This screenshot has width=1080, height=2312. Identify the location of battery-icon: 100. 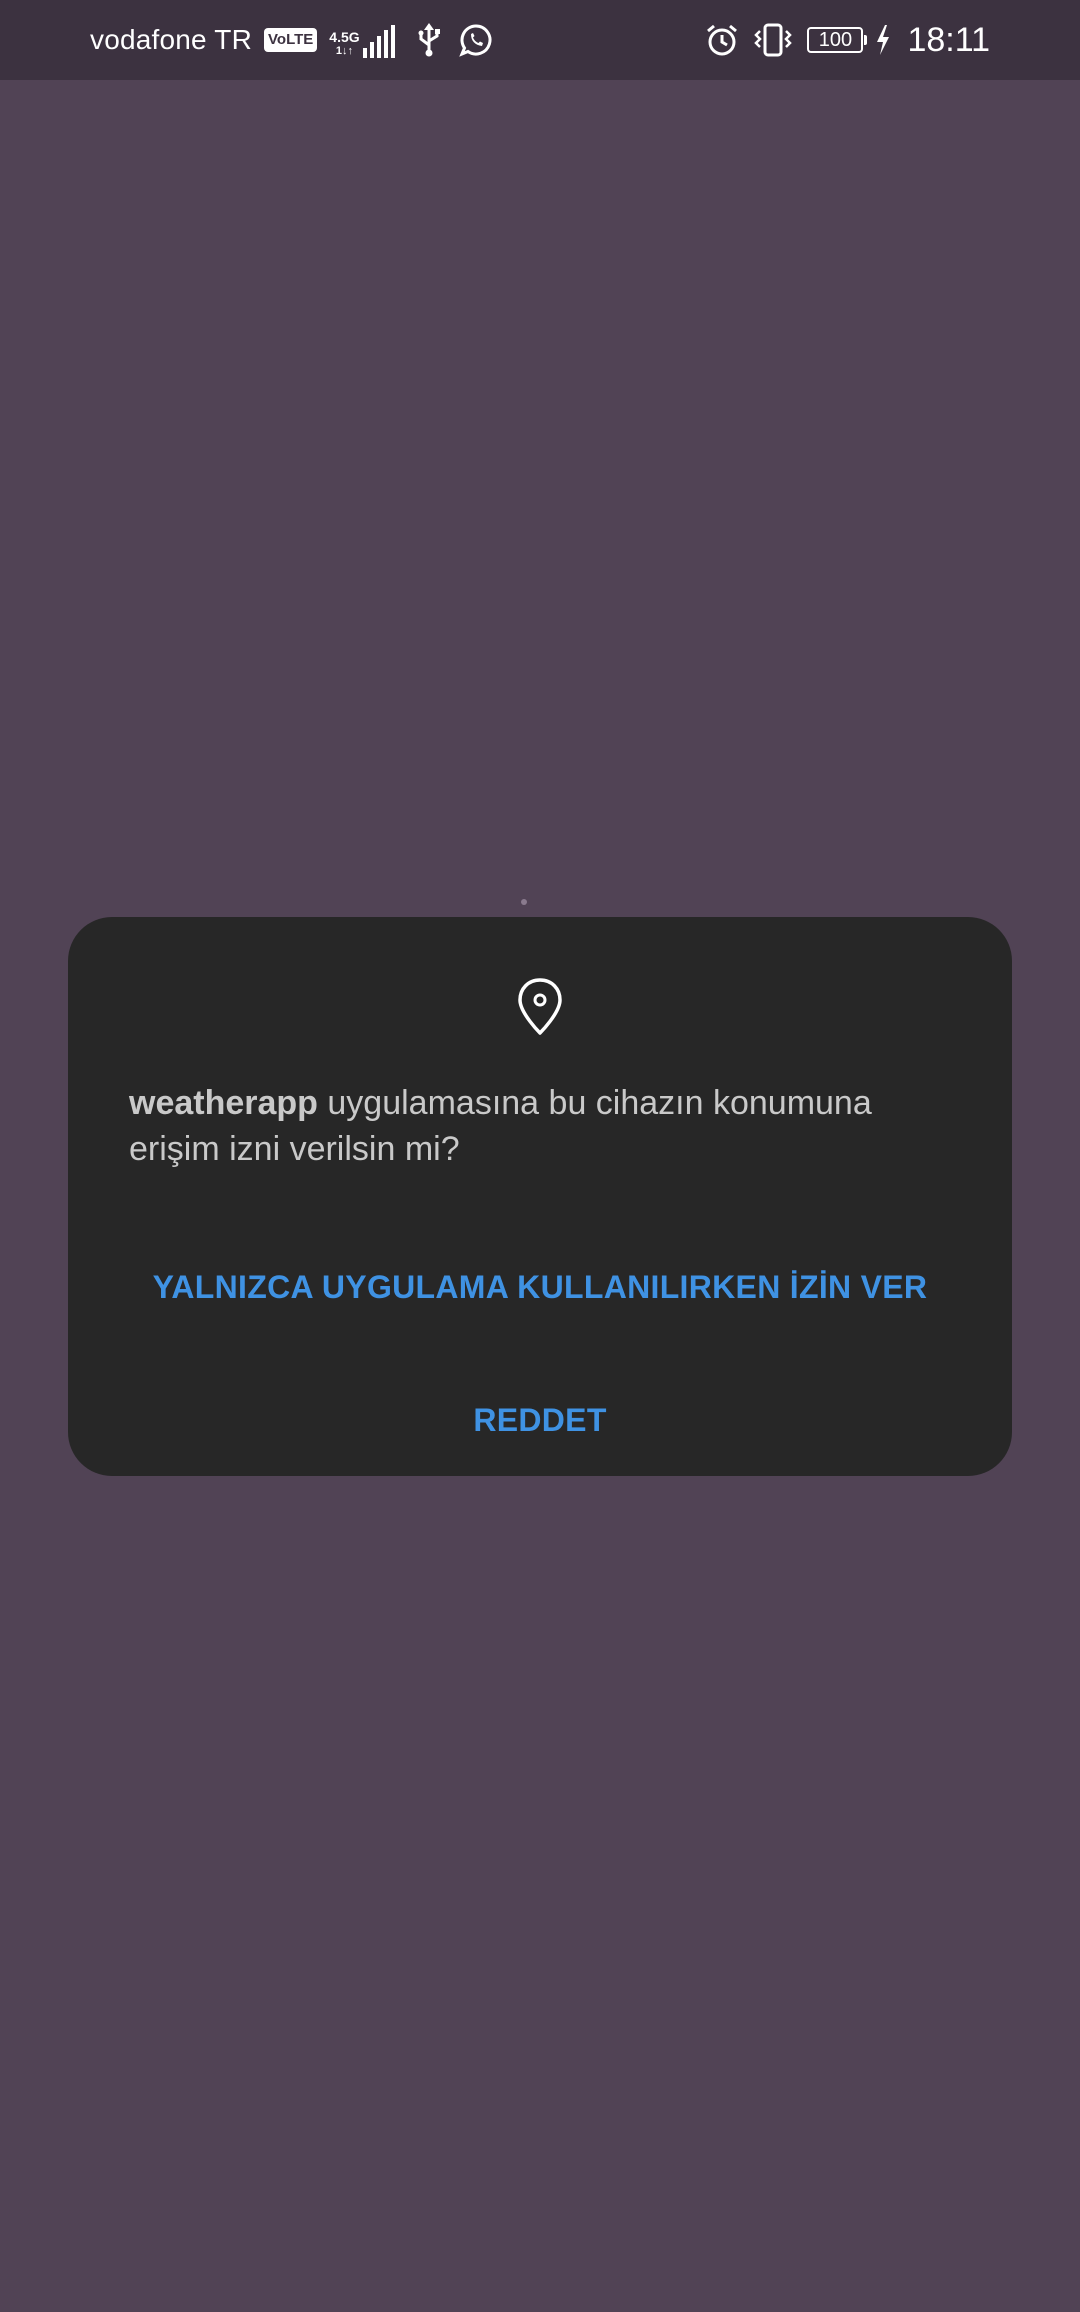
(837, 40).